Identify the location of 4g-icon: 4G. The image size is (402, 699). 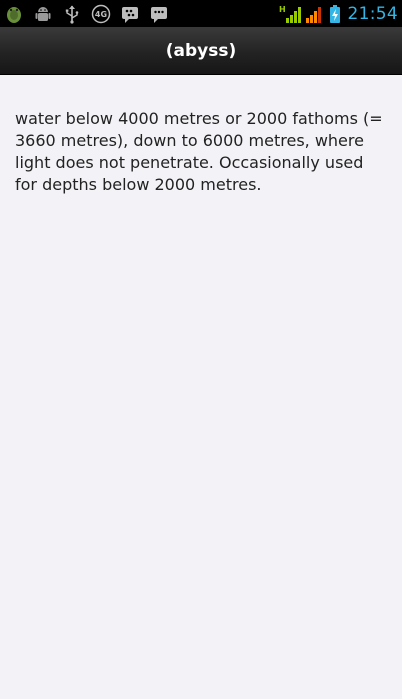
(101, 14).